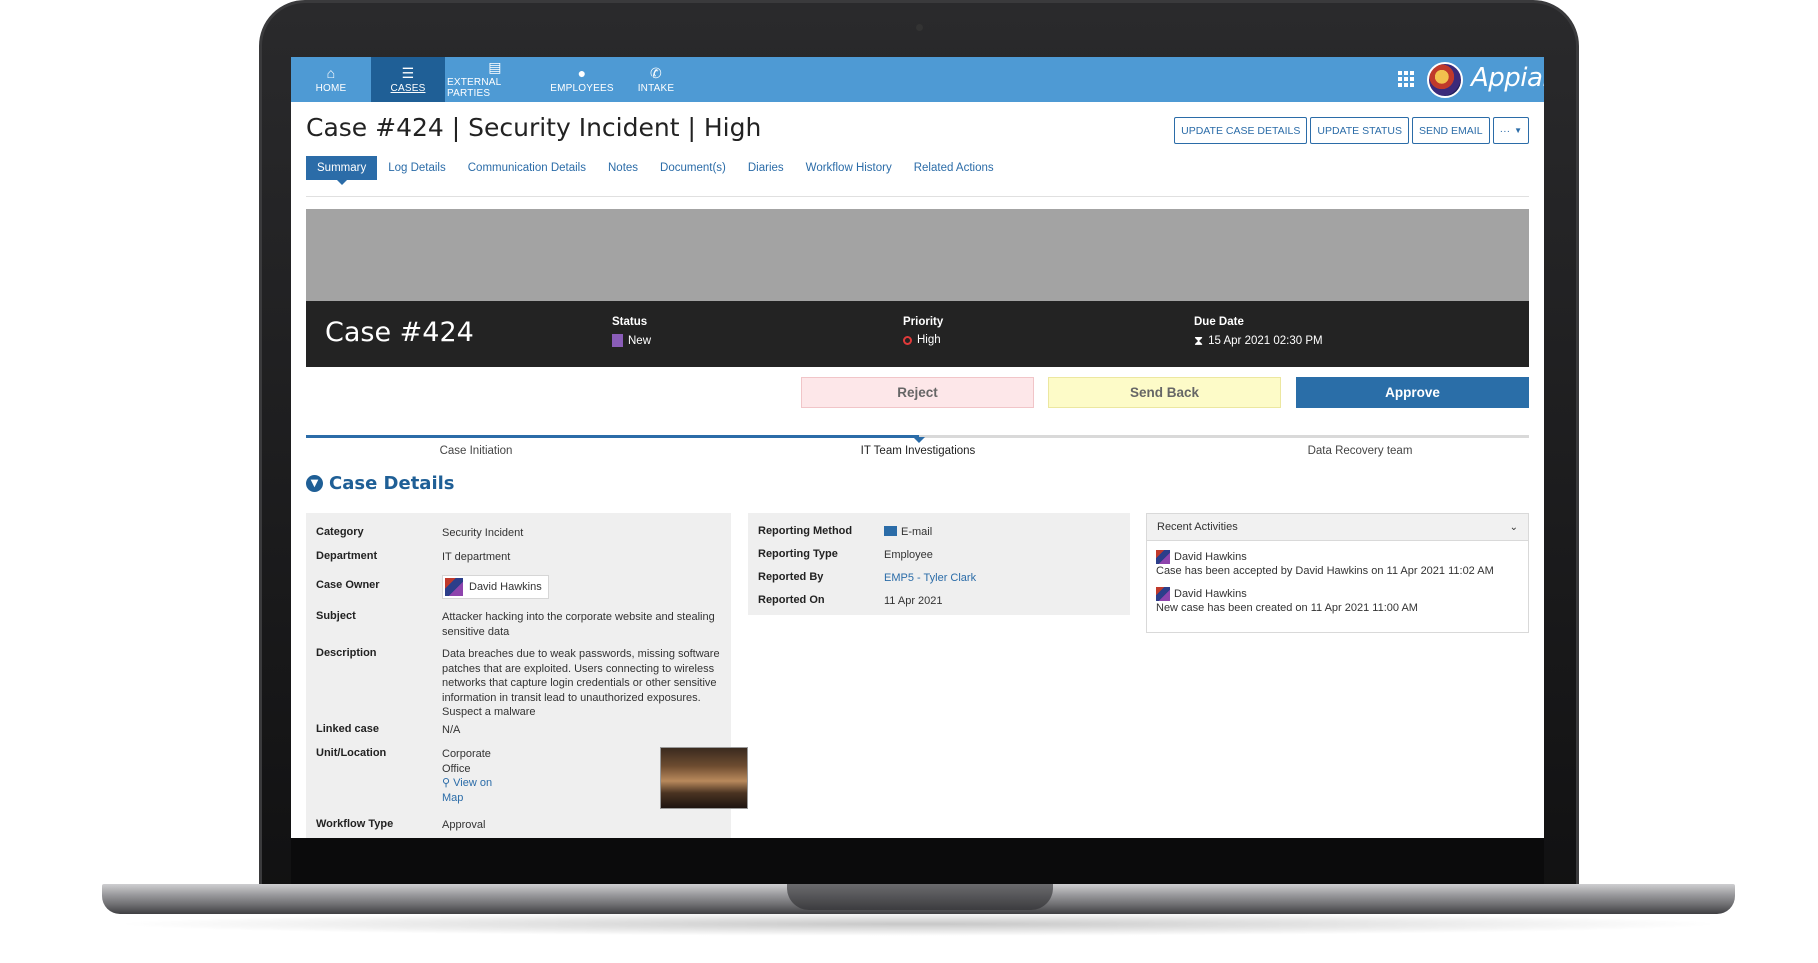  I want to click on current-step-marker, so click(919, 440).